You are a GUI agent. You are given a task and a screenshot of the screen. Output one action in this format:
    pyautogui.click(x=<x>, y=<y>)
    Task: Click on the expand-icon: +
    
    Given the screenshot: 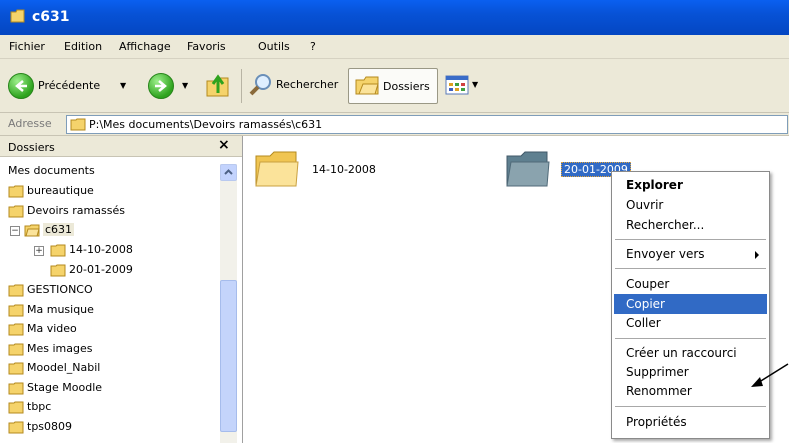 What is the action you would take?
    pyautogui.click(x=39, y=251)
    